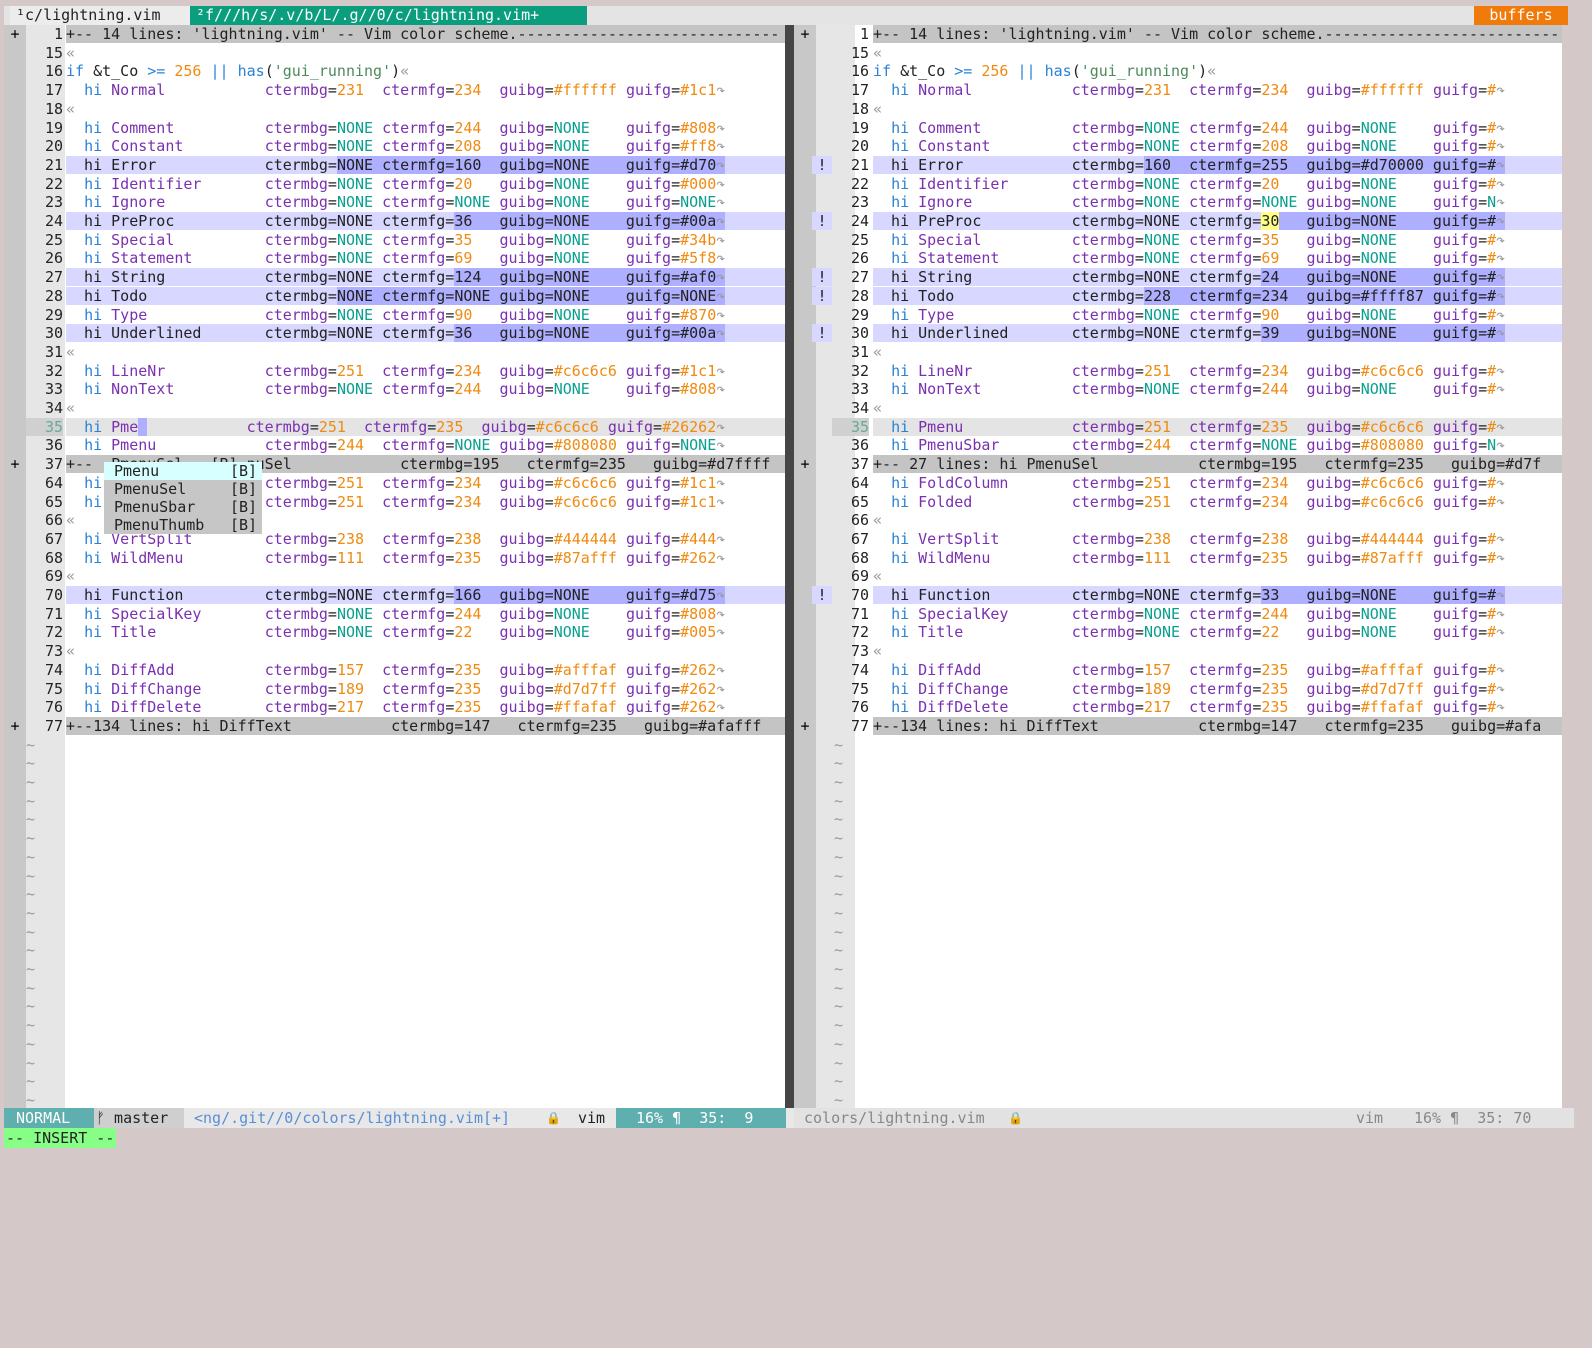  Describe the element at coordinates (53, 707) in the screenshot. I see `line-number: 76` at that location.